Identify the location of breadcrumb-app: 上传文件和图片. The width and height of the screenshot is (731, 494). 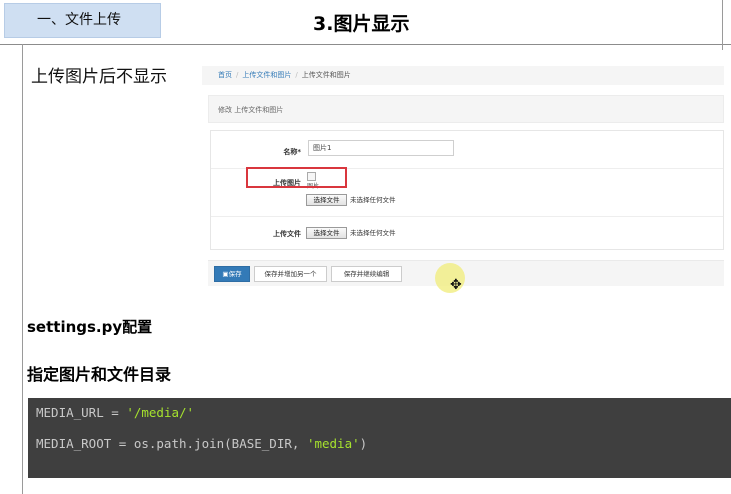
(266, 75).